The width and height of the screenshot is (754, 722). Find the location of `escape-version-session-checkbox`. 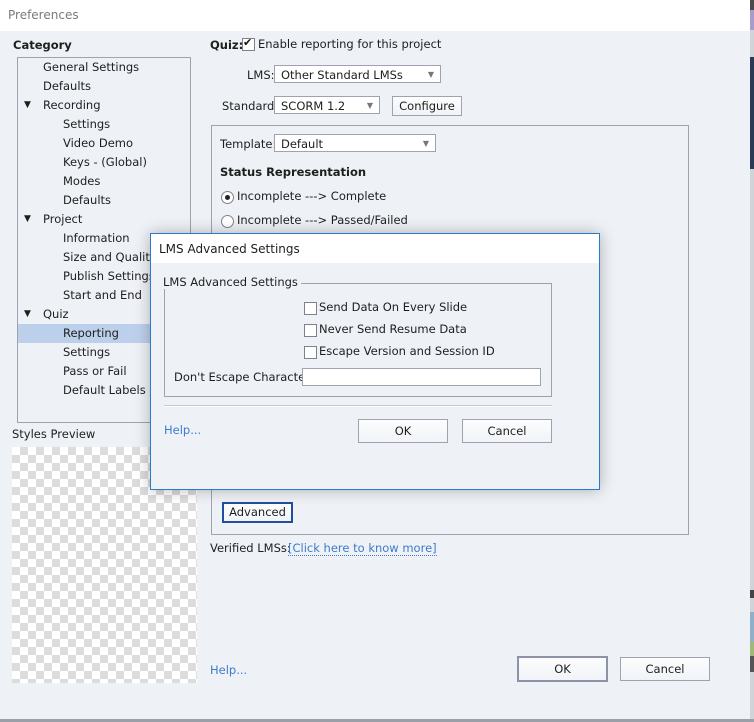

escape-version-session-checkbox is located at coordinates (310, 352).